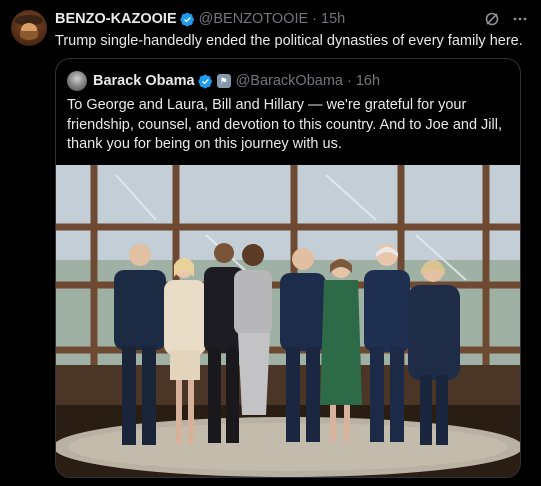 The image size is (541, 486). I want to click on author-avatar, so click(29, 28).